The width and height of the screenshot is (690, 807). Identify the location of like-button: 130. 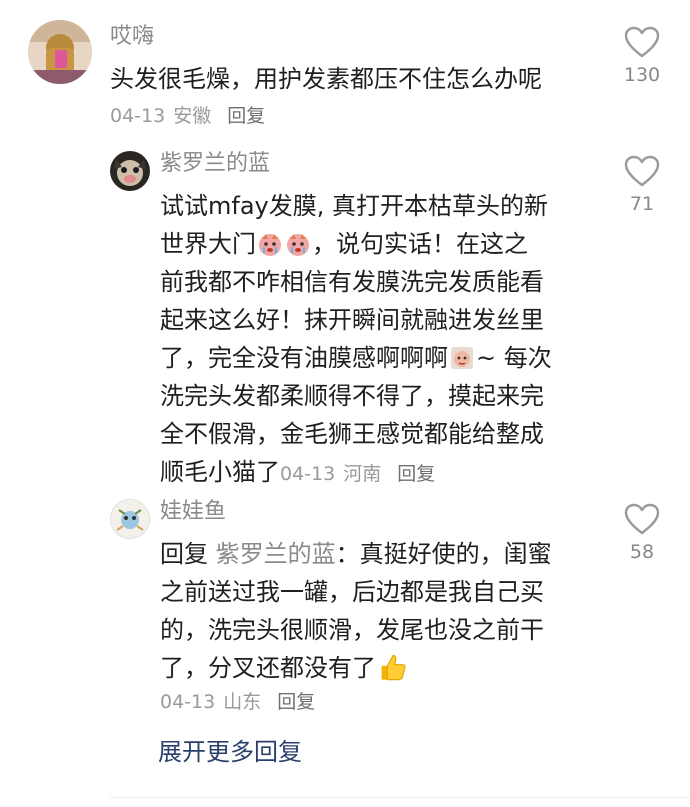
(642, 56).